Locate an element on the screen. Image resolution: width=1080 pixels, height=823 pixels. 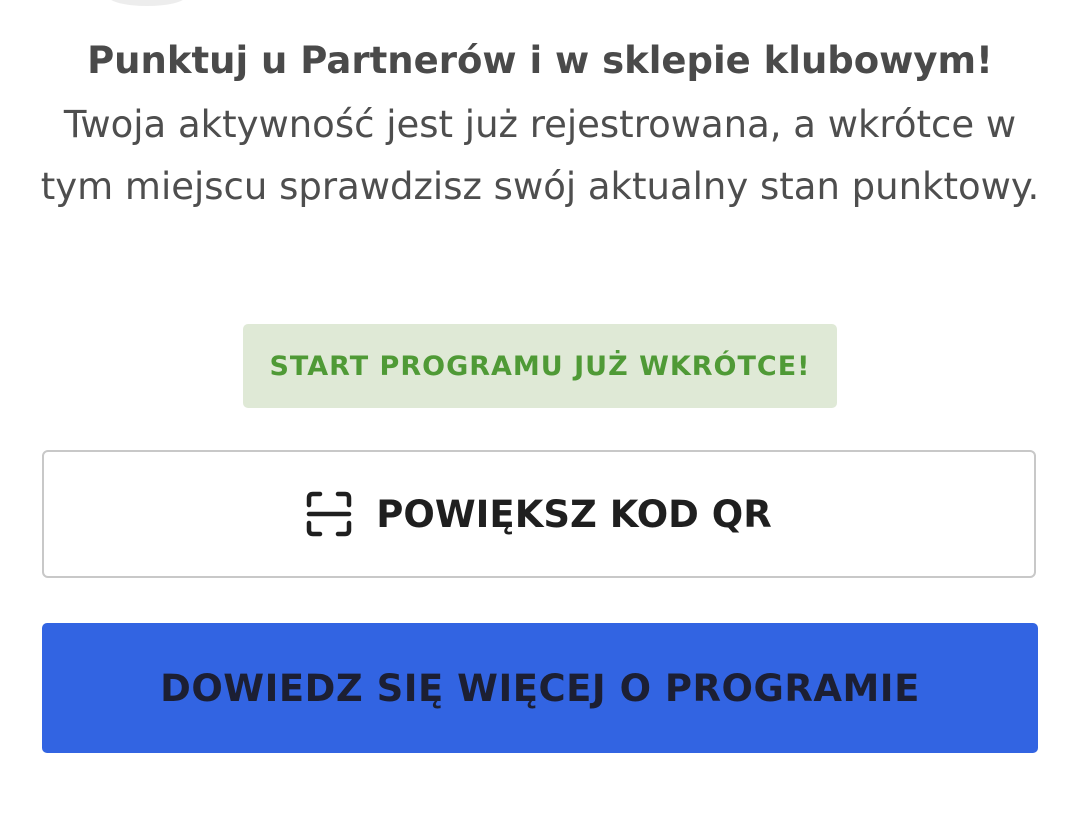
program-start-badge-label: START PROGRAMU JUŻ WKRÓTCE! is located at coordinates (540, 366).